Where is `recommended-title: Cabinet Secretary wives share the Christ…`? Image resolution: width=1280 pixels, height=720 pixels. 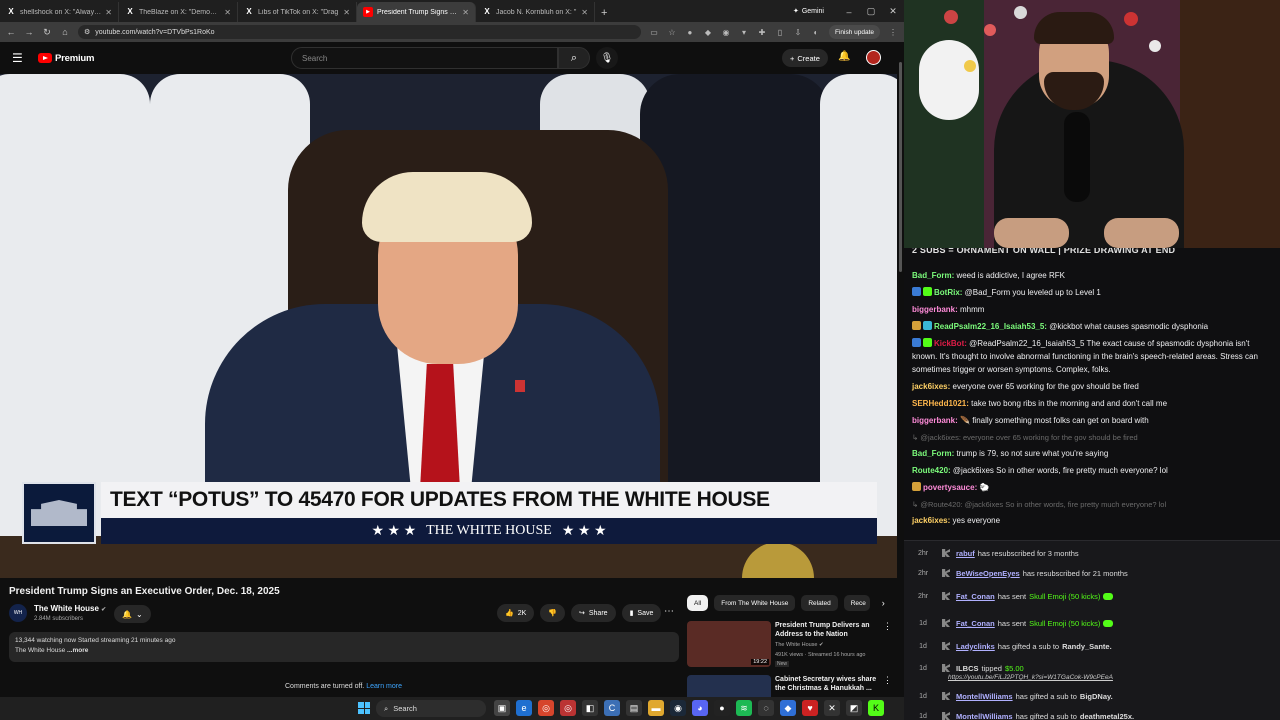
recommended-title: Cabinet Secretary wives share the Christ… is located at coordinates (827, 684).